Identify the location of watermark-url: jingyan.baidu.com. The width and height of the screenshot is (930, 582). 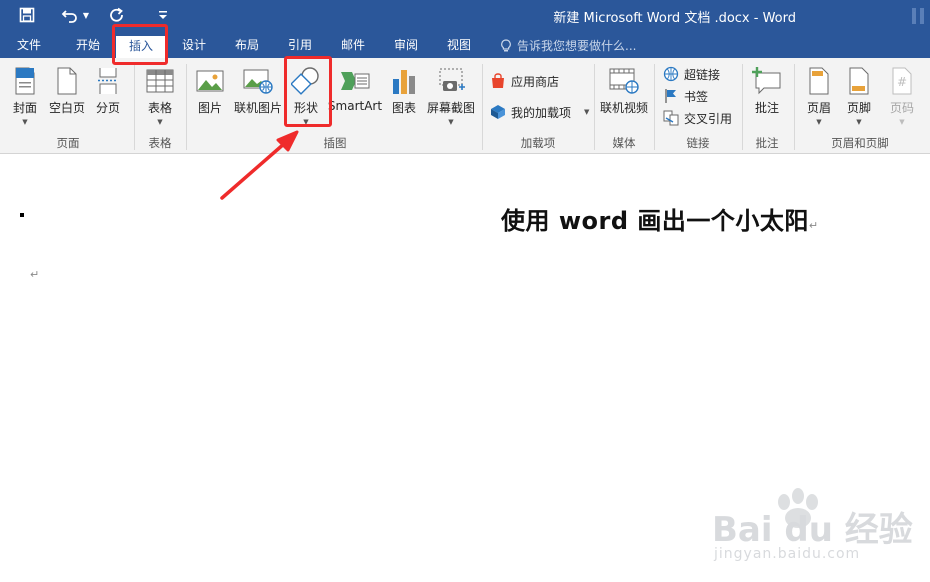
(787, 554).